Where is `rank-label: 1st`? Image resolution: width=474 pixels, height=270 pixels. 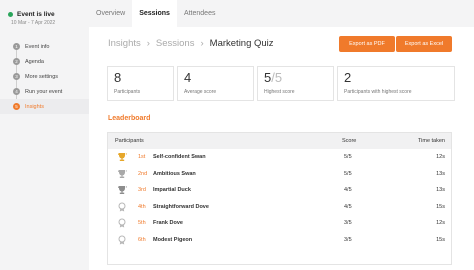
rank-label: 1st is located at coordinates (142, 157).